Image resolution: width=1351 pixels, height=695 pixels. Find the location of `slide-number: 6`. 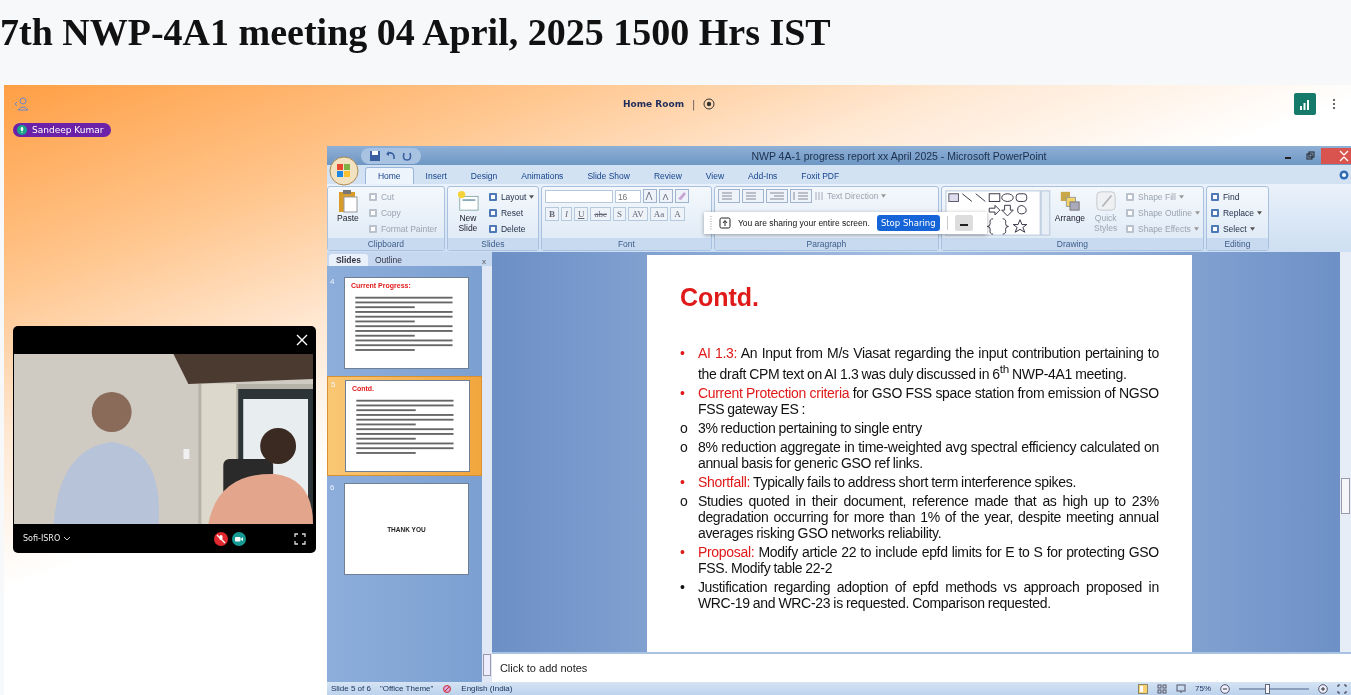

slide-number: 6 is located at coordinates (332, 487).